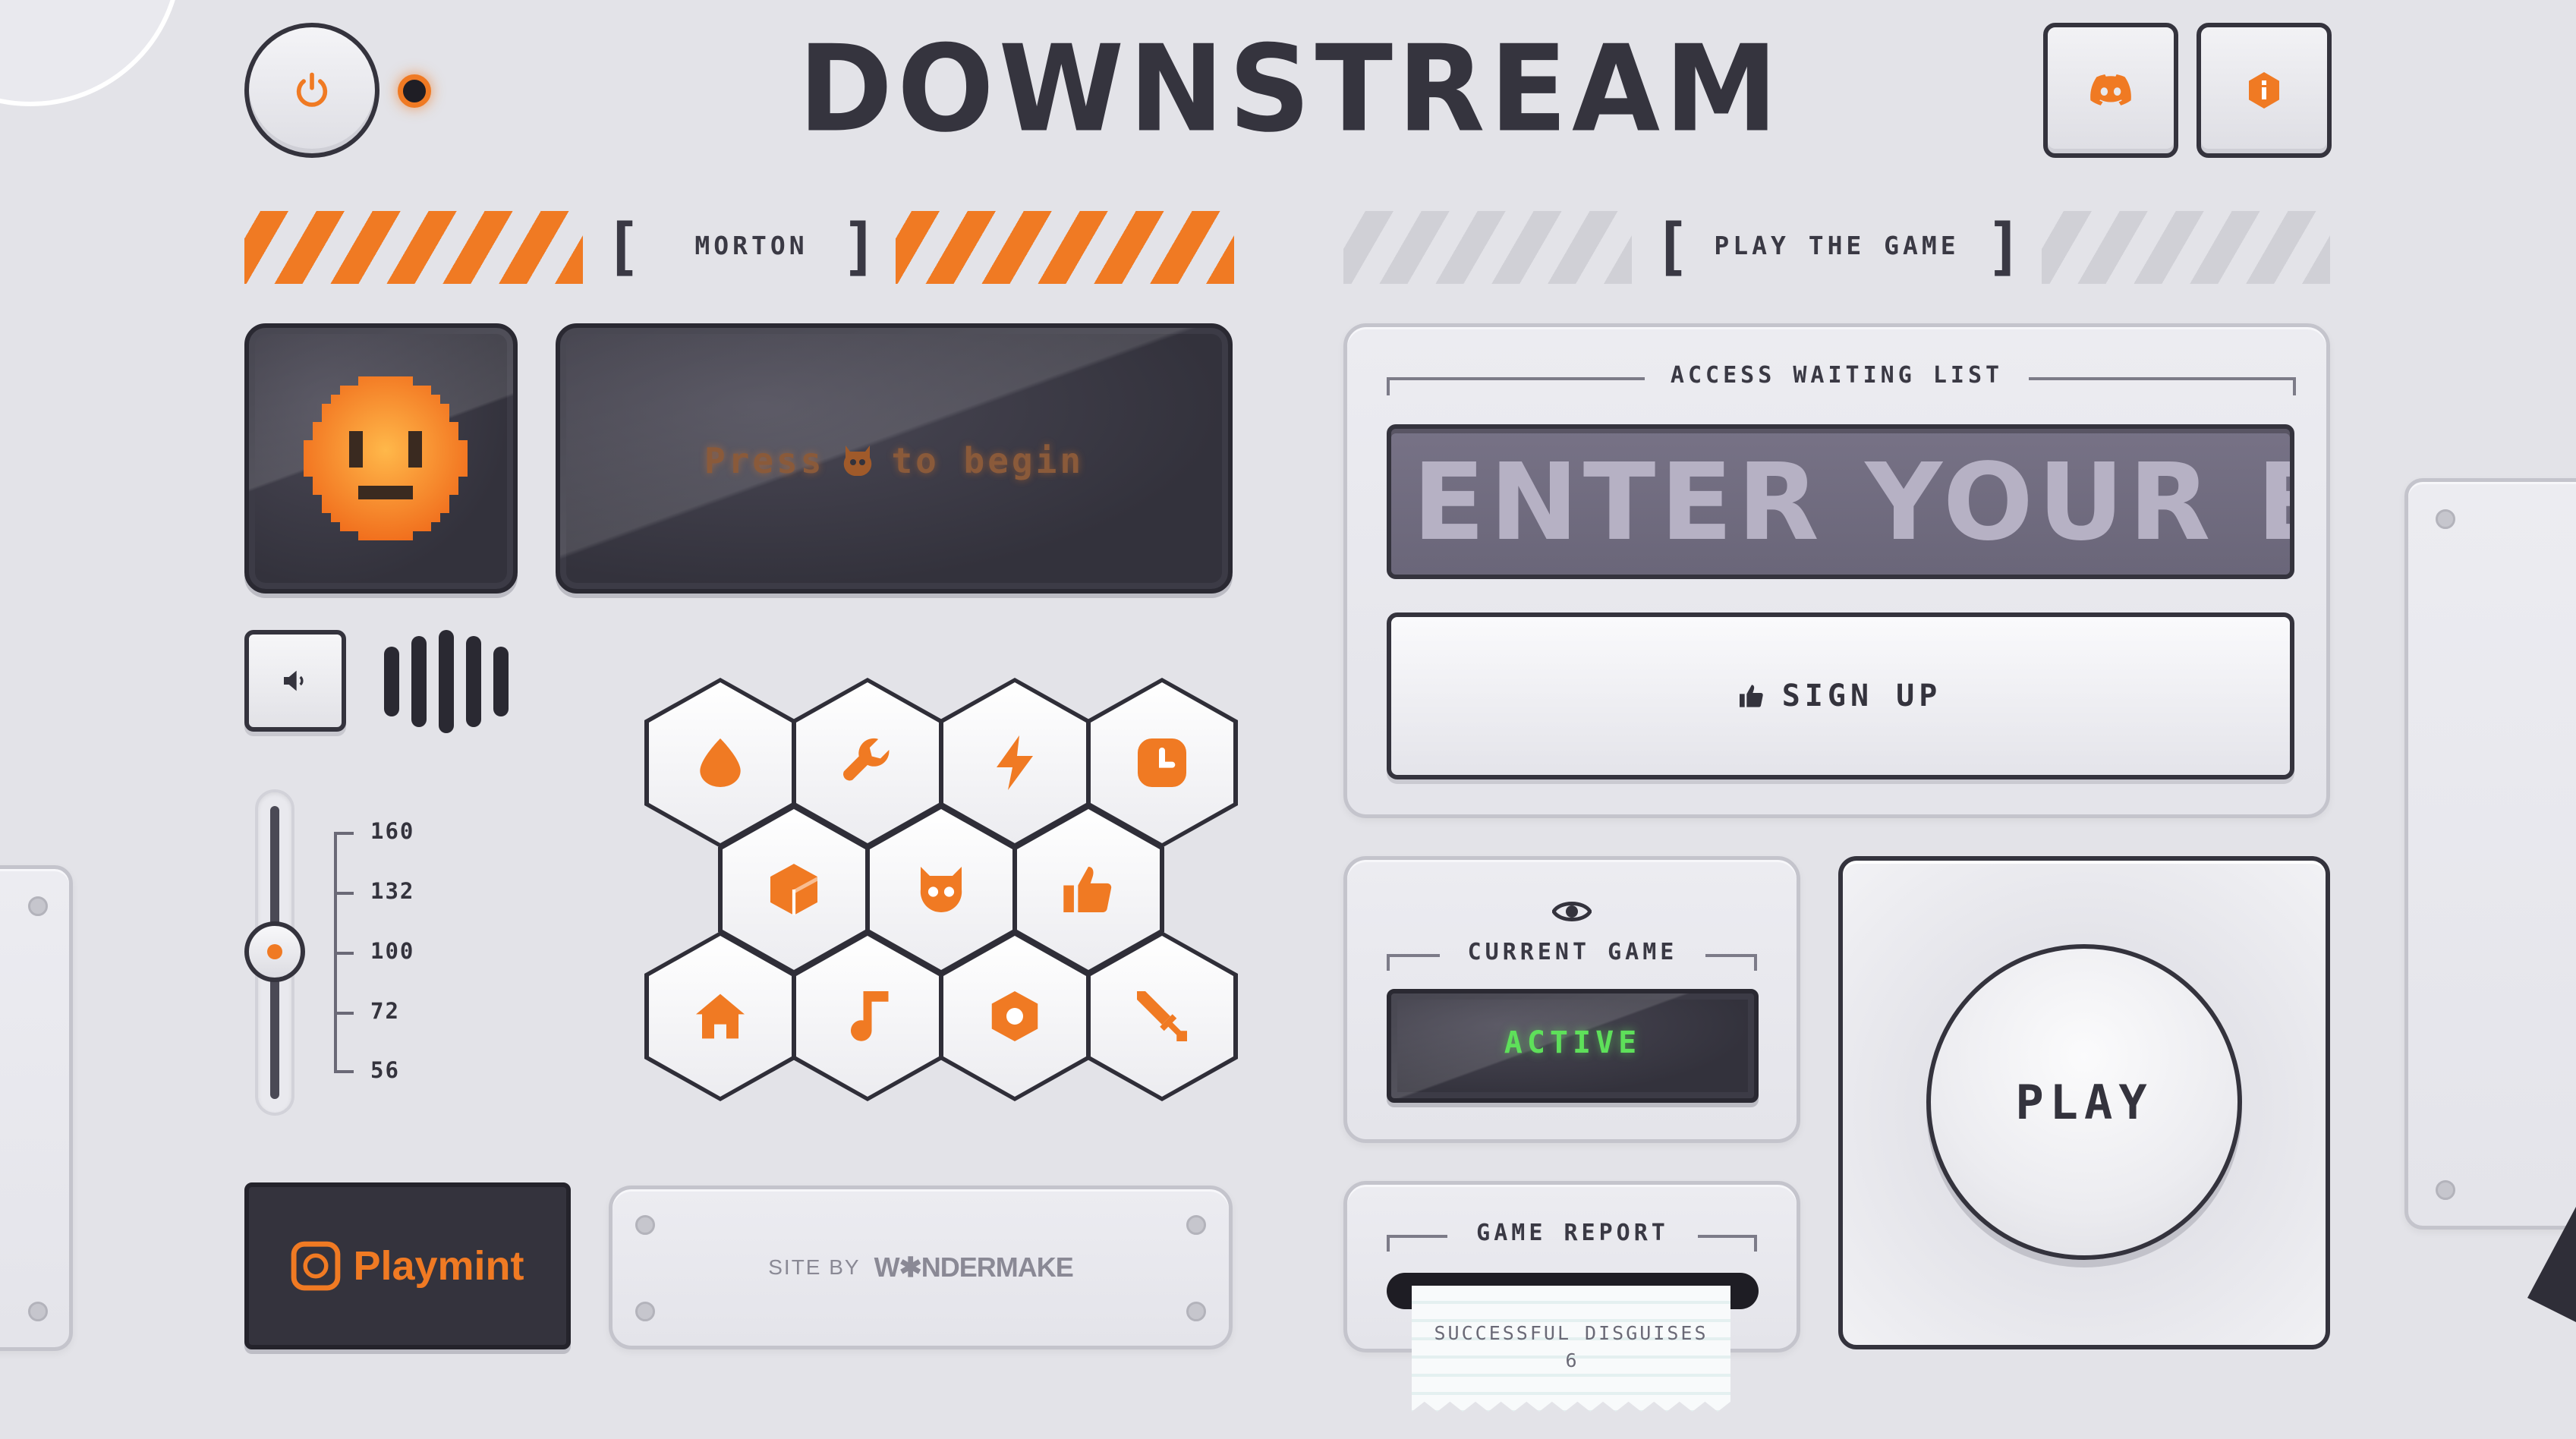 Image resolution: width=2576 pixels, height=1439 pixels. I want to click on info-button, so click(2264, 90).